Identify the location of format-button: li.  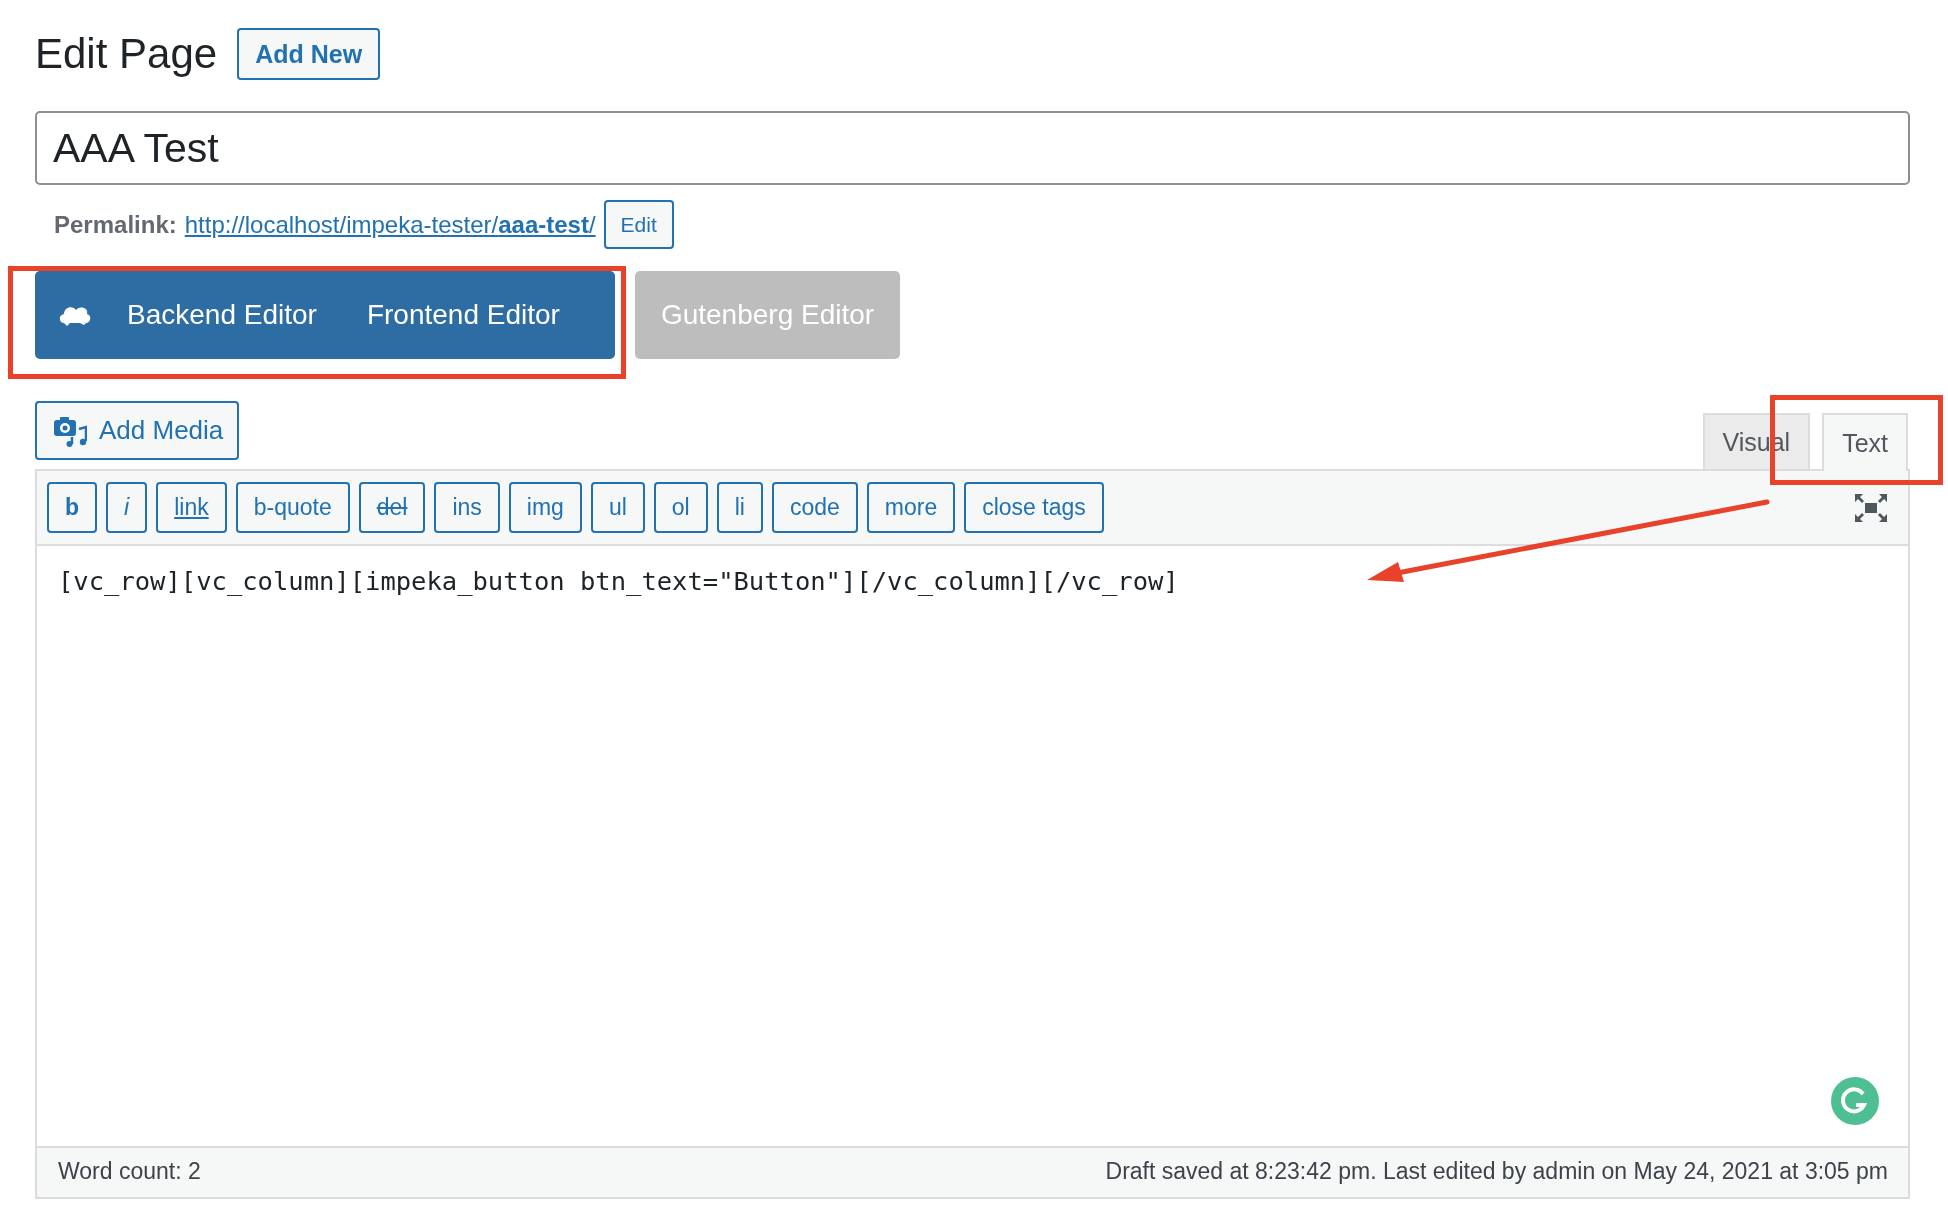
(739, 507).